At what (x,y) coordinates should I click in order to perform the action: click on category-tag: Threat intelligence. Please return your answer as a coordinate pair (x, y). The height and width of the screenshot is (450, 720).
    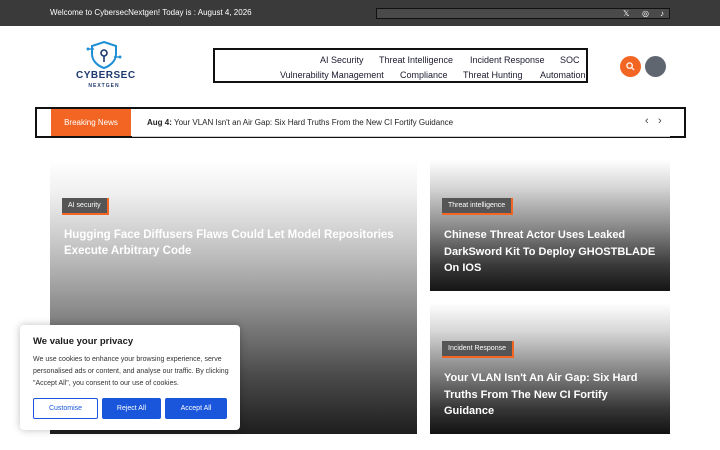
    Looking at the image, I should click on (478, 206).